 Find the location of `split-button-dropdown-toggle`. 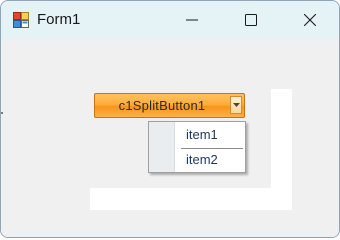

split-button-dropdown-toggle is located at coordinates (236, 105).